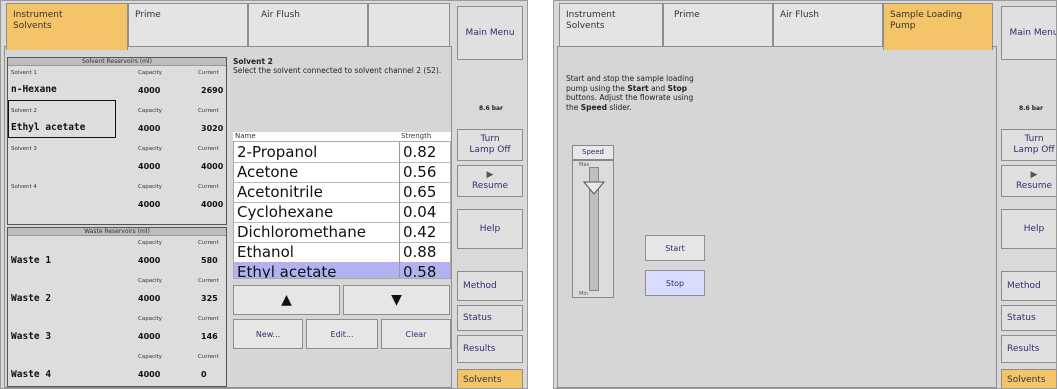  What do you see at coordinates (1034, 175) in the screenshot?
I see `play-icon: ▶` at bounding box center [1034, 175].